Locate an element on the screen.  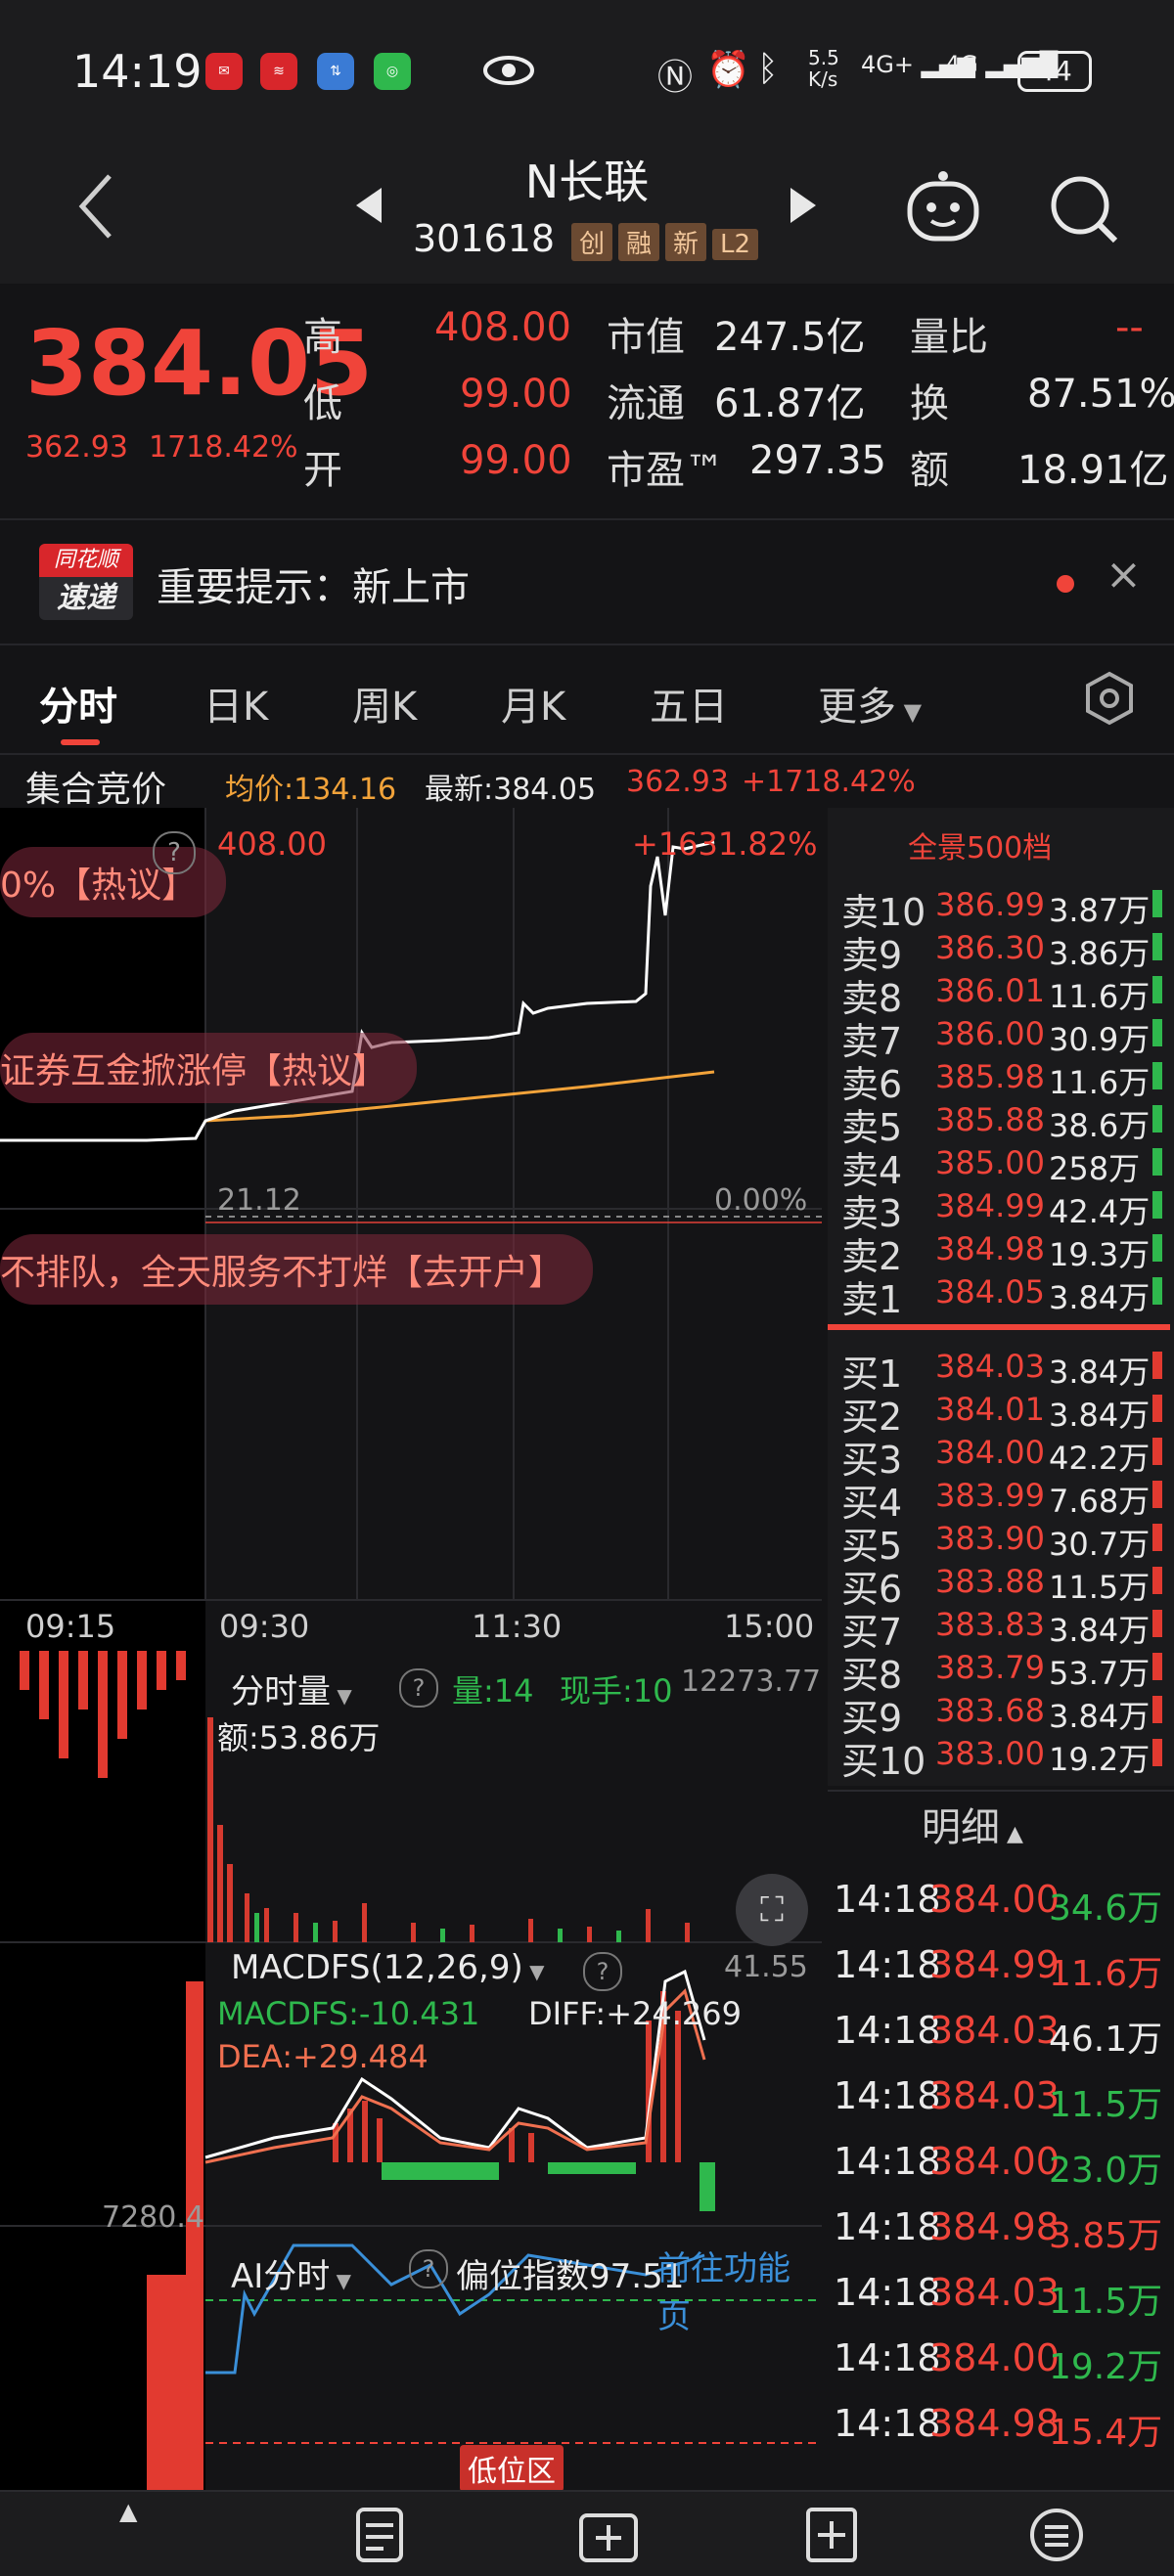
search-icon is located at coordinates (1084, 209).